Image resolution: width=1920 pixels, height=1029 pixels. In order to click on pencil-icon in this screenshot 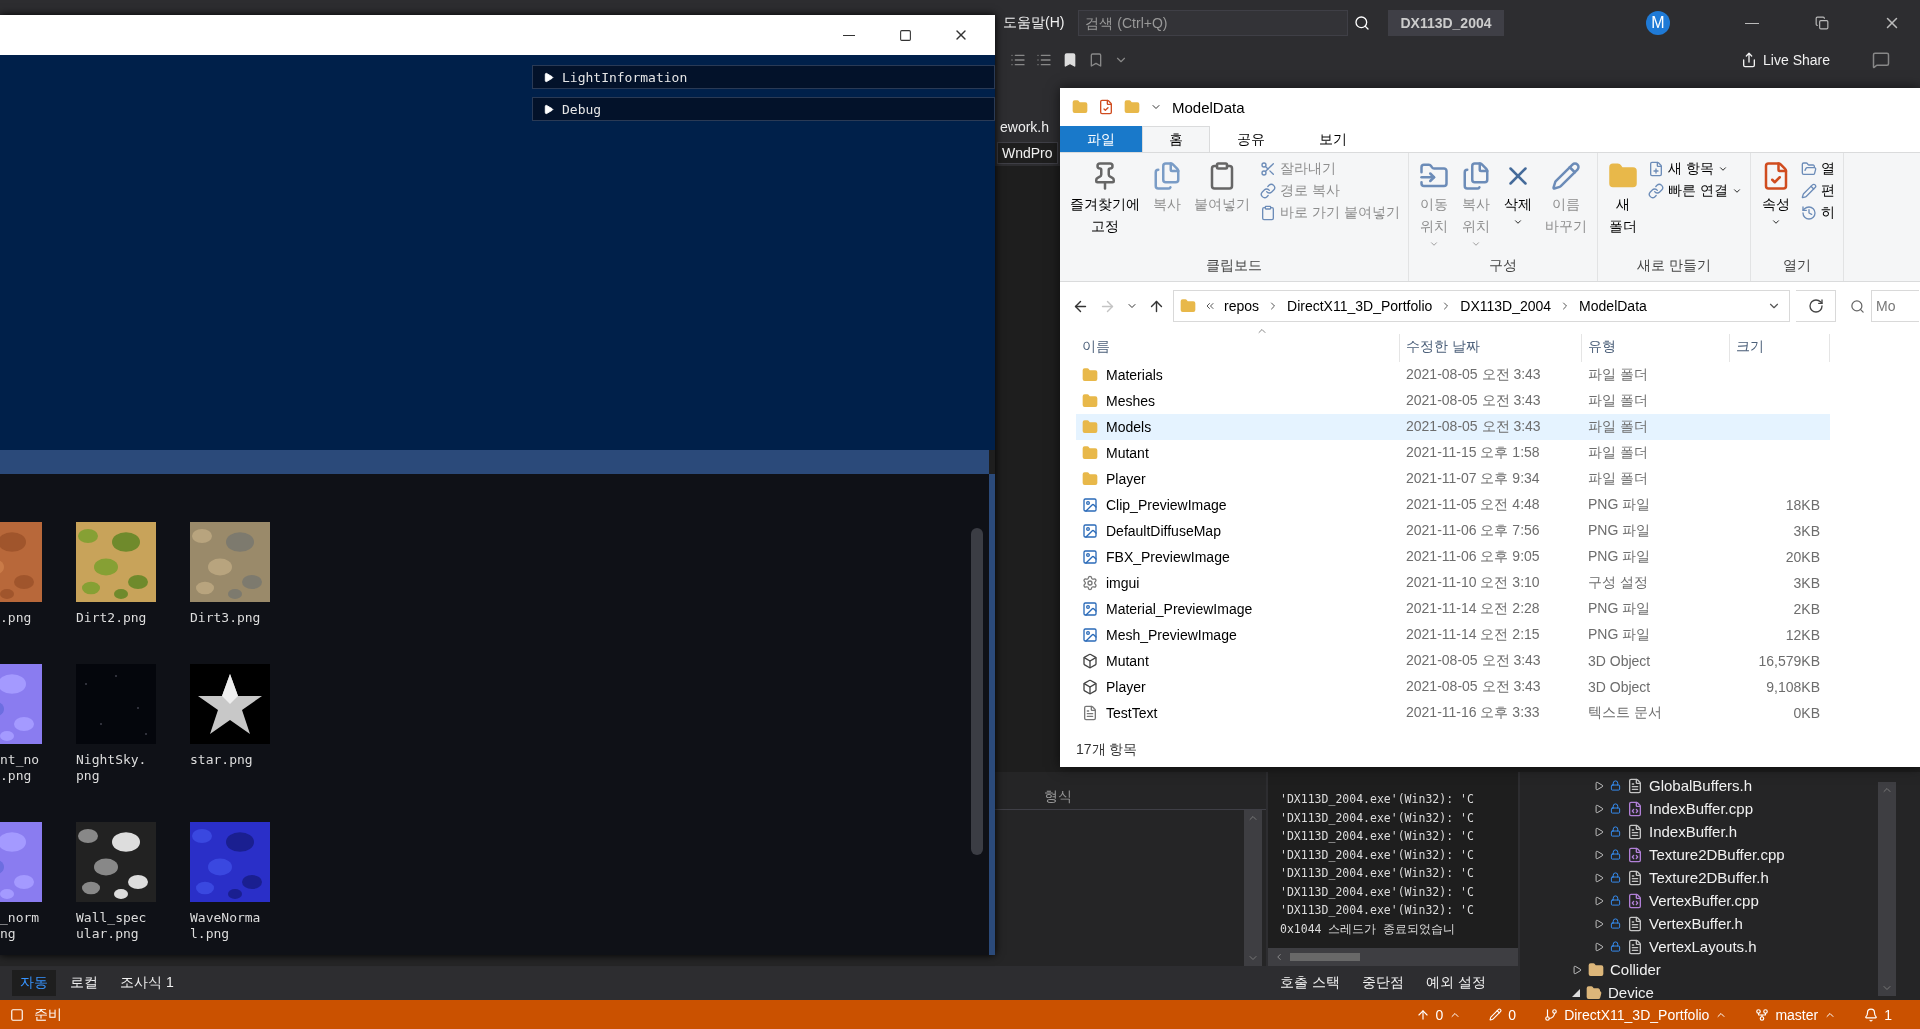, I will do `click(1565, 176)`.